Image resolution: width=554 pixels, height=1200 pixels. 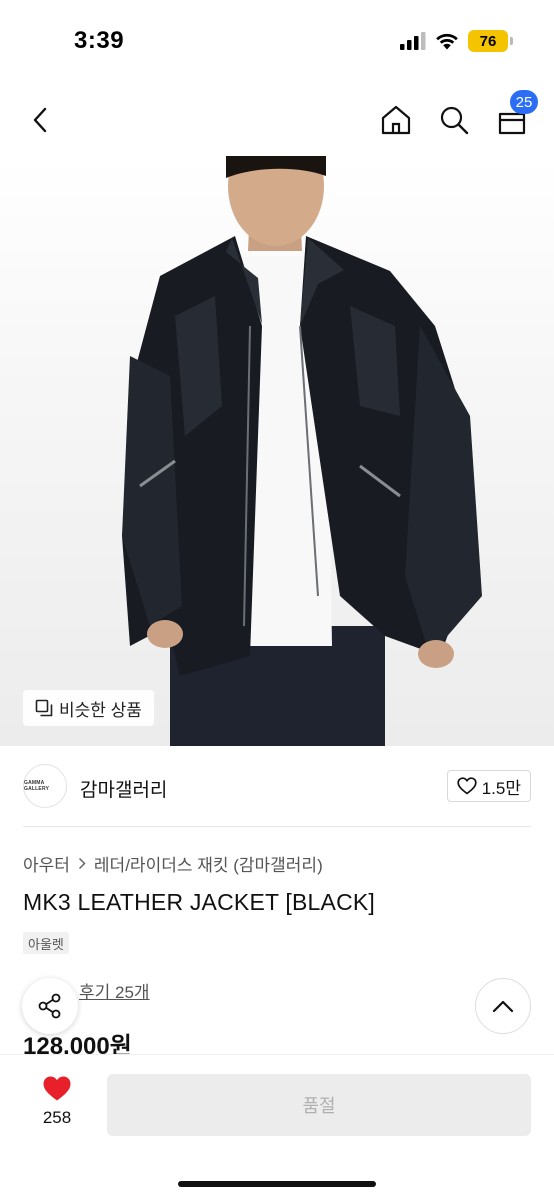 I want to click on search-button, so click(x=454, y=120).